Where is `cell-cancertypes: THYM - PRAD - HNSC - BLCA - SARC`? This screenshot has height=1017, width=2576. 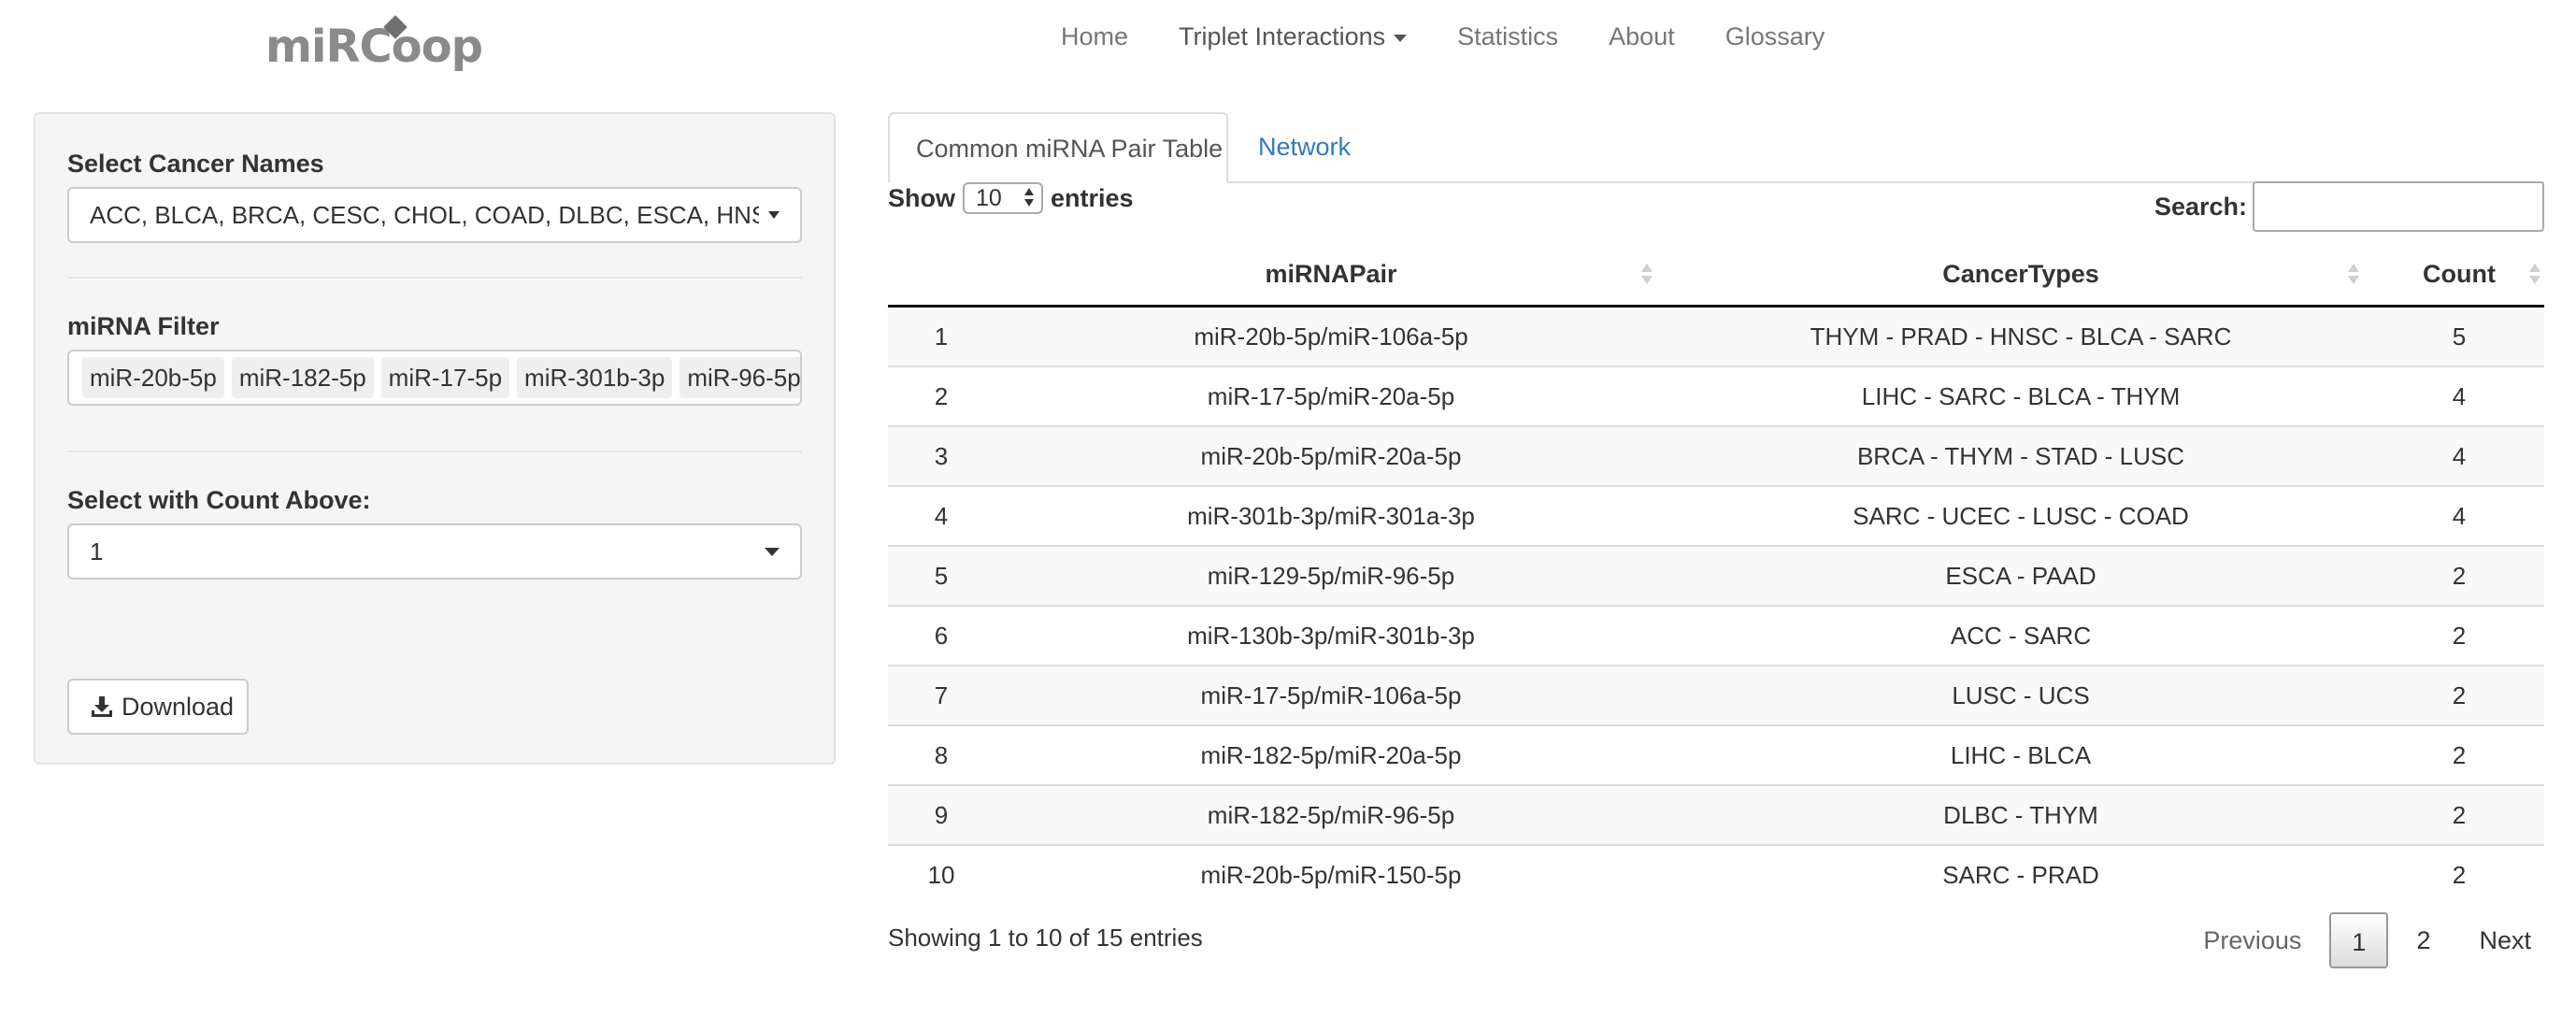
cell-cancertypes: THYM - PRAD - HNSC - BLCA - SARC is located at coordinates (2021, 336).